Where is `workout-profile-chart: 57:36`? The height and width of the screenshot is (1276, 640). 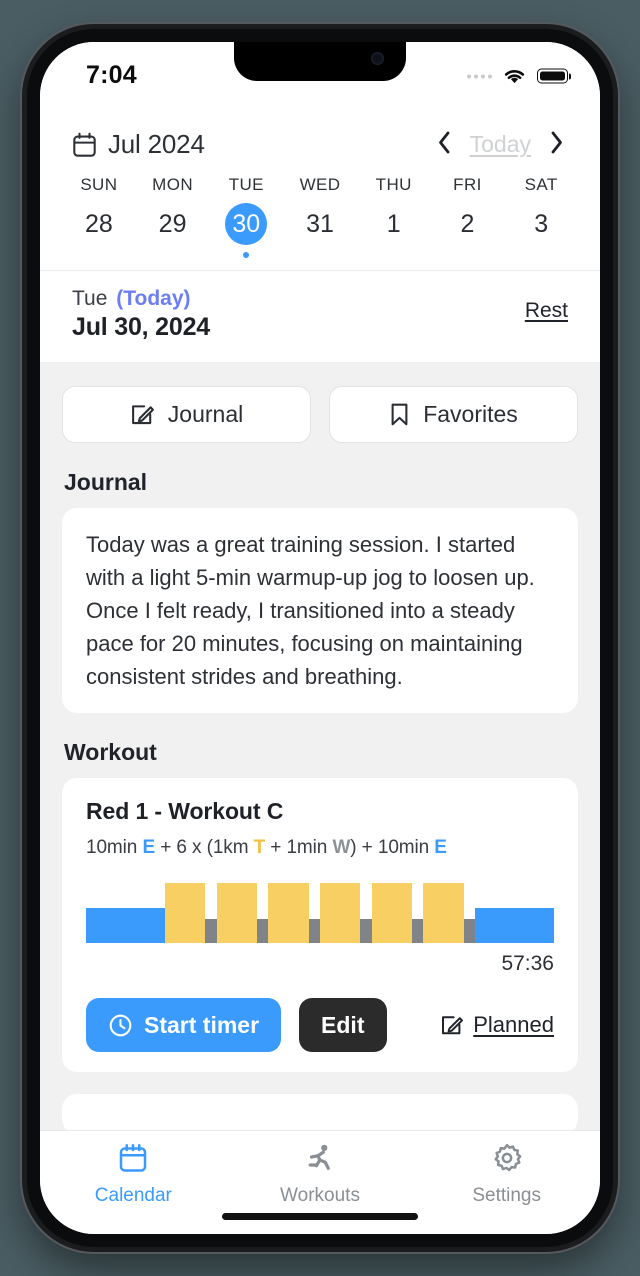 workout-profile-chart: 57:36 is located at coordinates (320, 929).